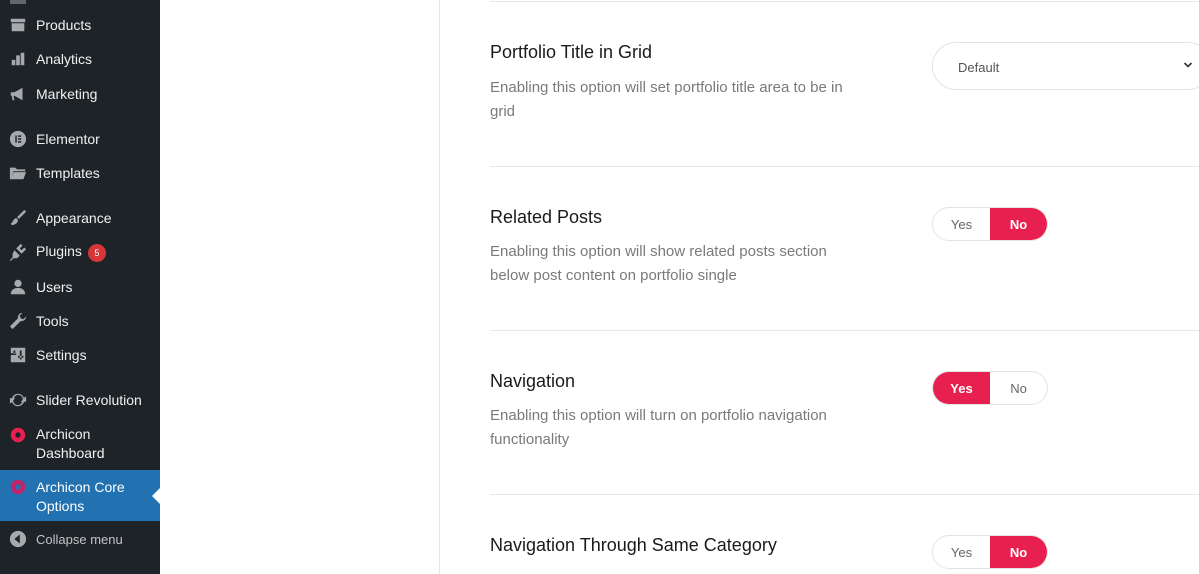  I want to click on portfolio-title-grid-select: Default, so click(1065, 66).